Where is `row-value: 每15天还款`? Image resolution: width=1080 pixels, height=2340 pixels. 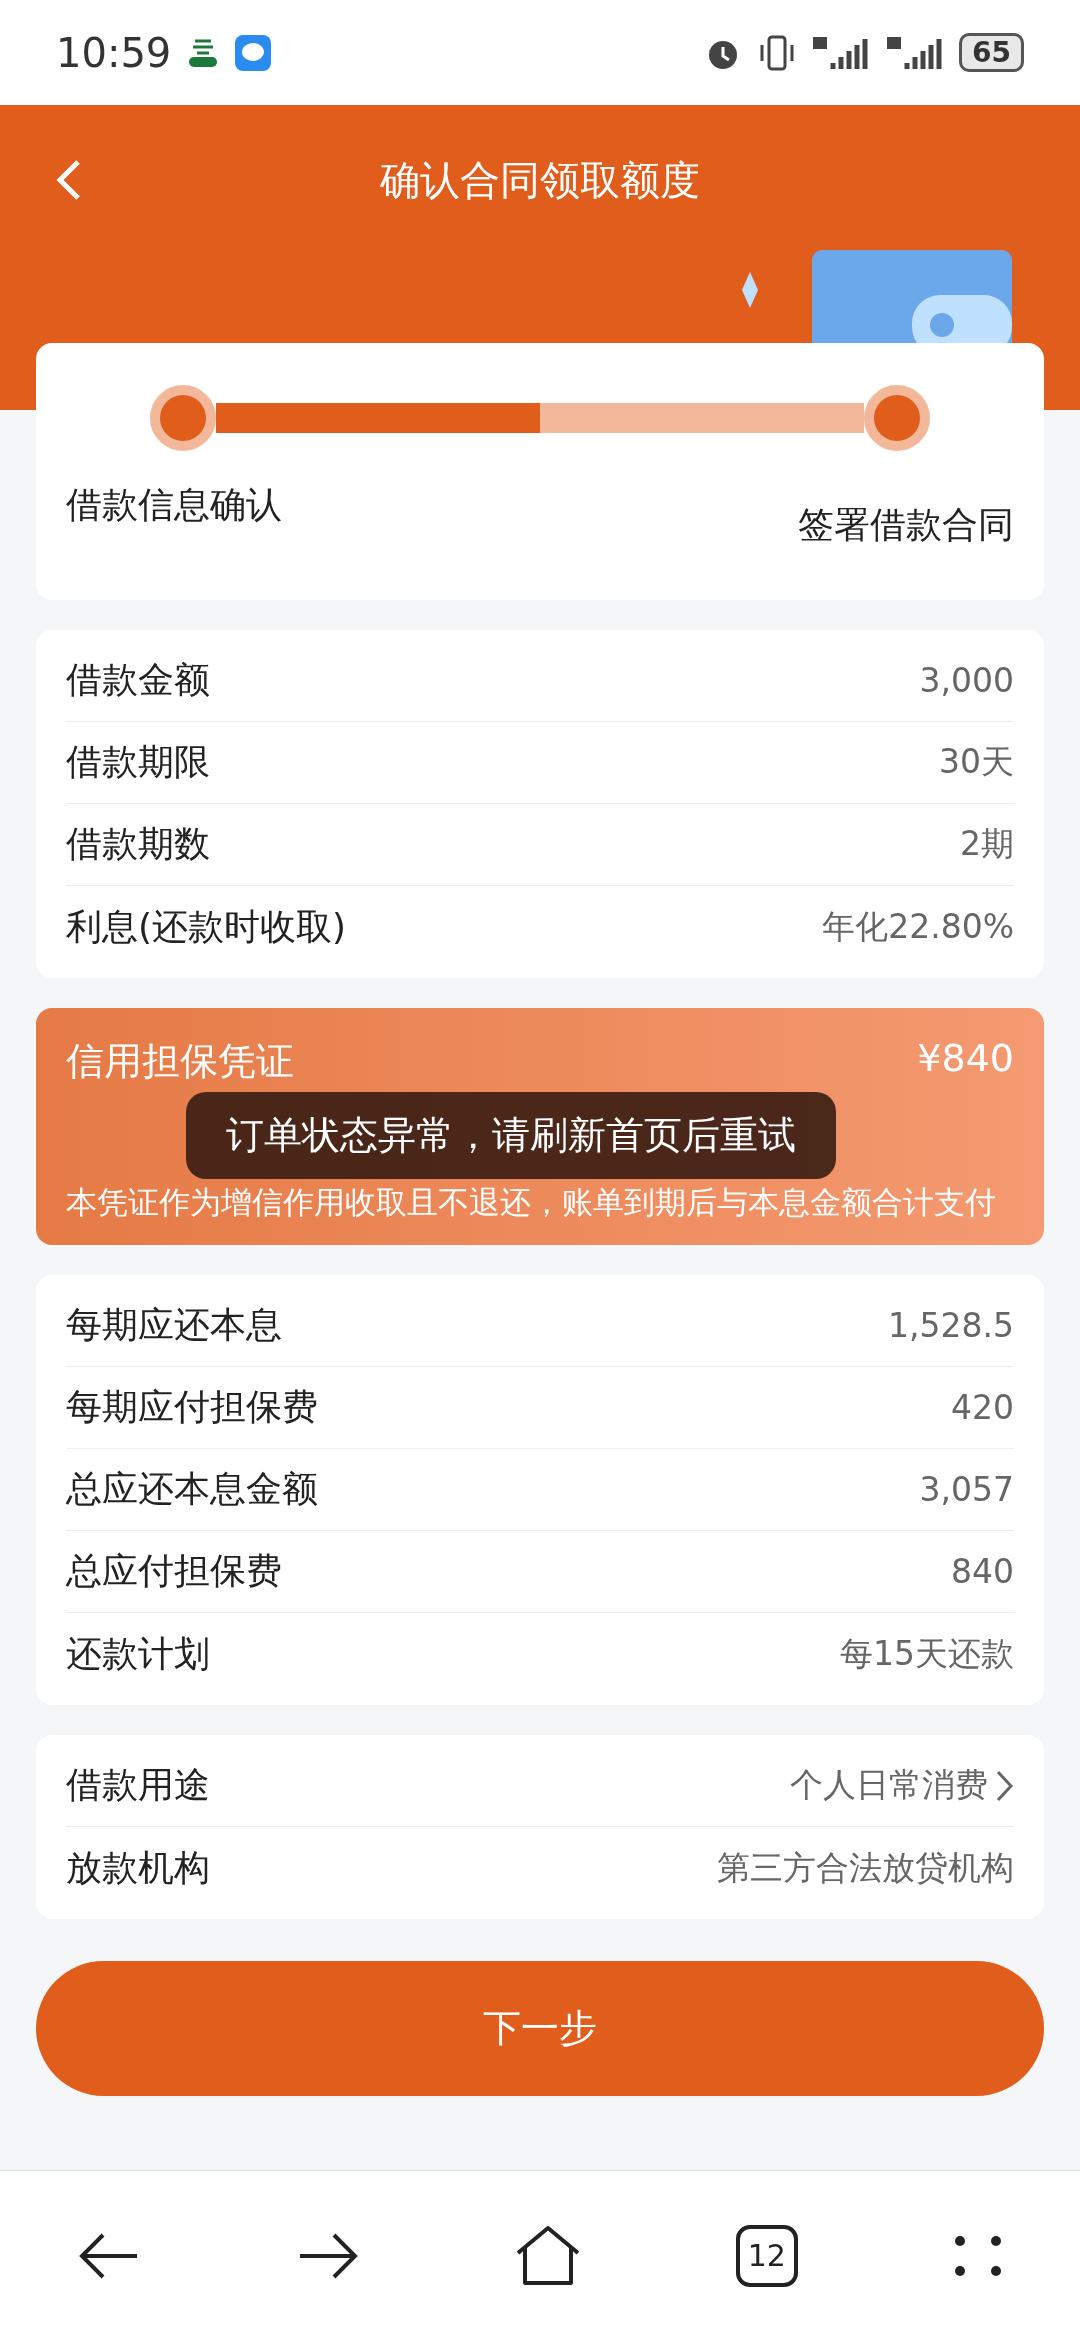 row-value: 每15天还款 is located at coordinates (927, 1653).